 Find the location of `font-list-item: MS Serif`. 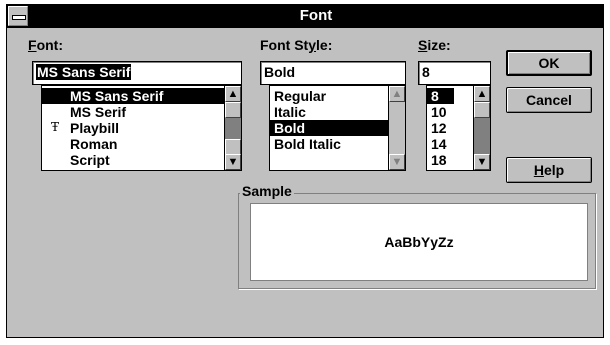

font-list-item: MS Serif is located at coordinates (98, 112).